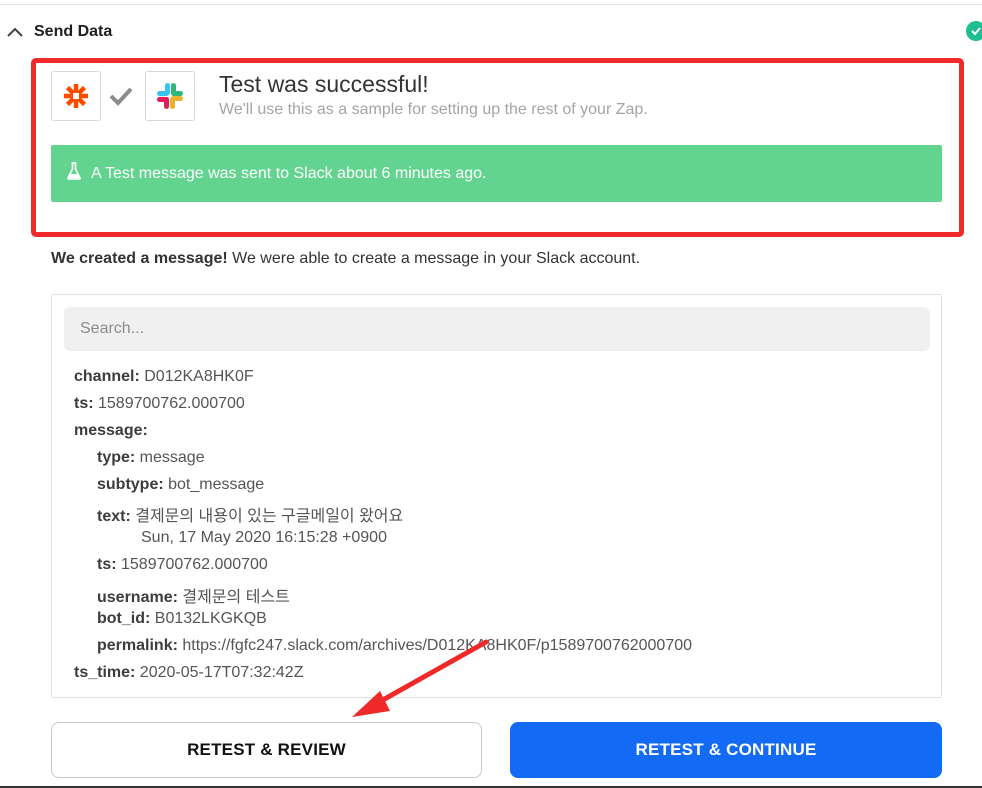 The height and width of the screenshot is (788, 982). I want to click on field-value: 결제문의 테스트, so click(233, 597).